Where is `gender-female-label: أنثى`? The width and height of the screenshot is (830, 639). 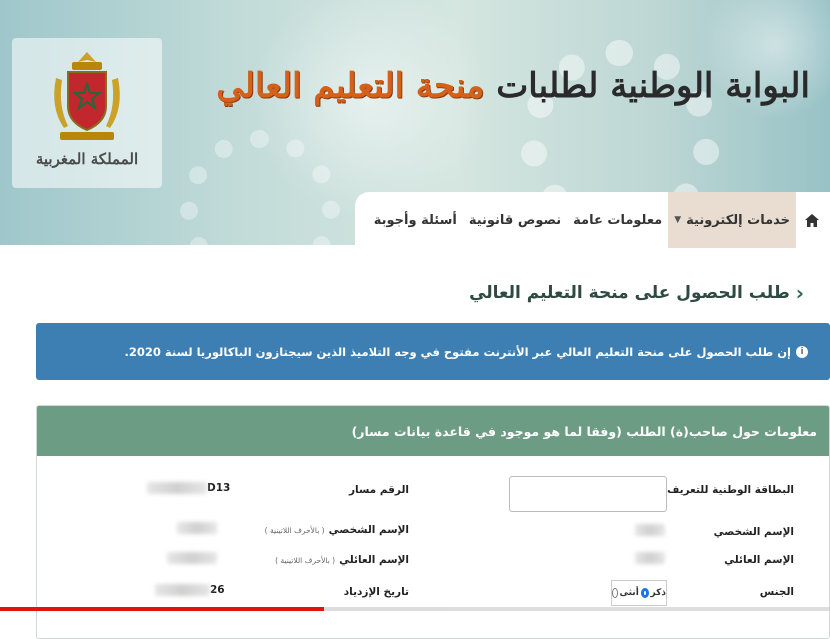 gender-female-label: أنثى is located at coordinates (629, 593).